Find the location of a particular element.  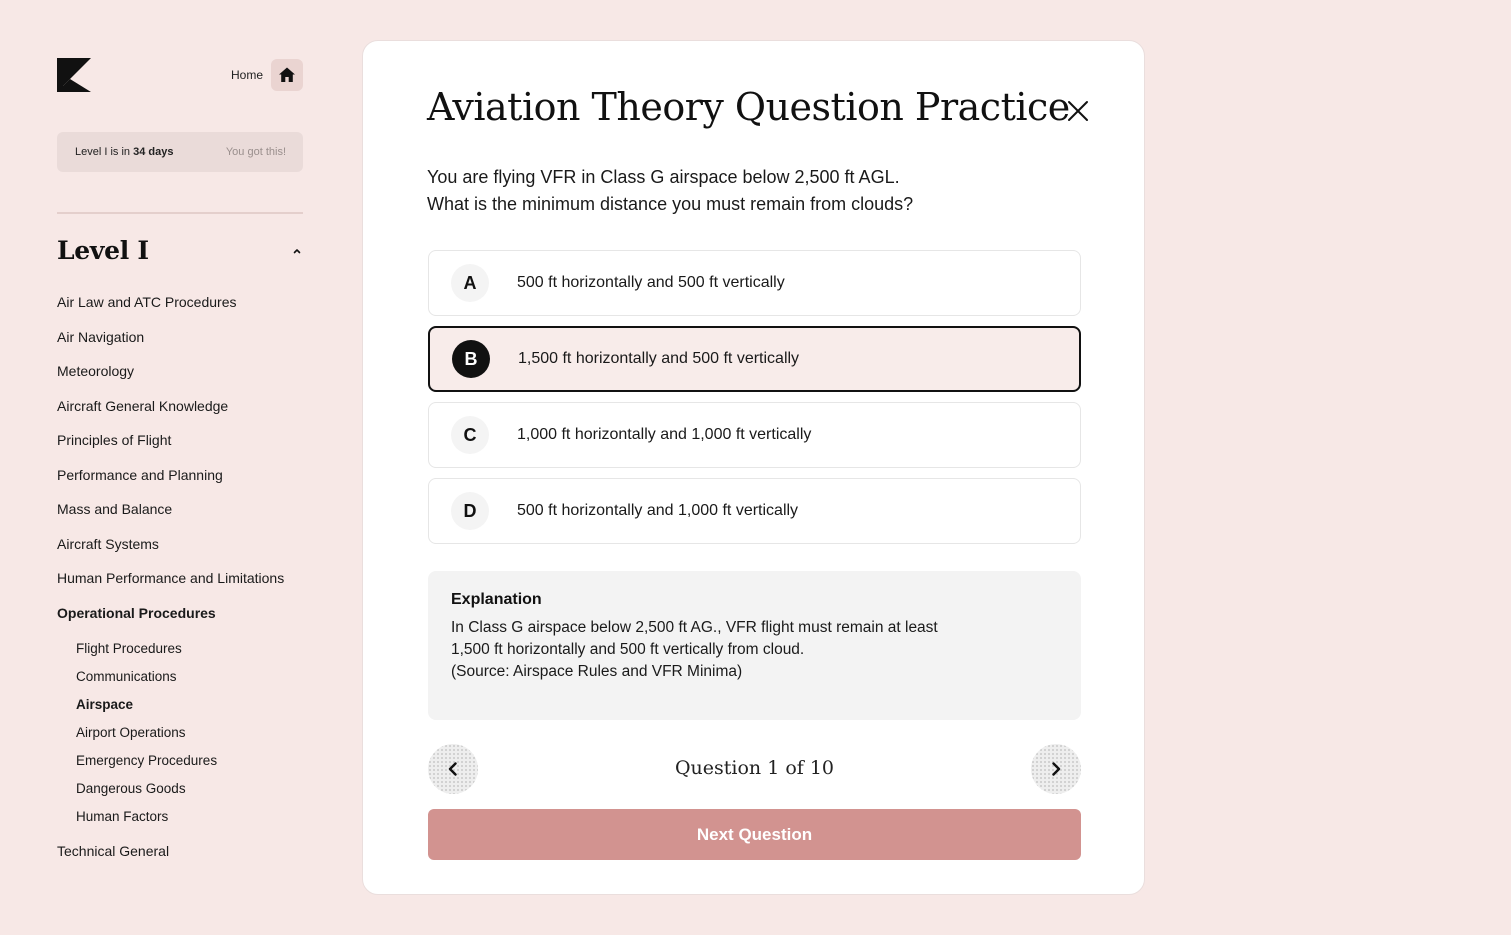

home-link: Home is located at coordinates (267, 75).